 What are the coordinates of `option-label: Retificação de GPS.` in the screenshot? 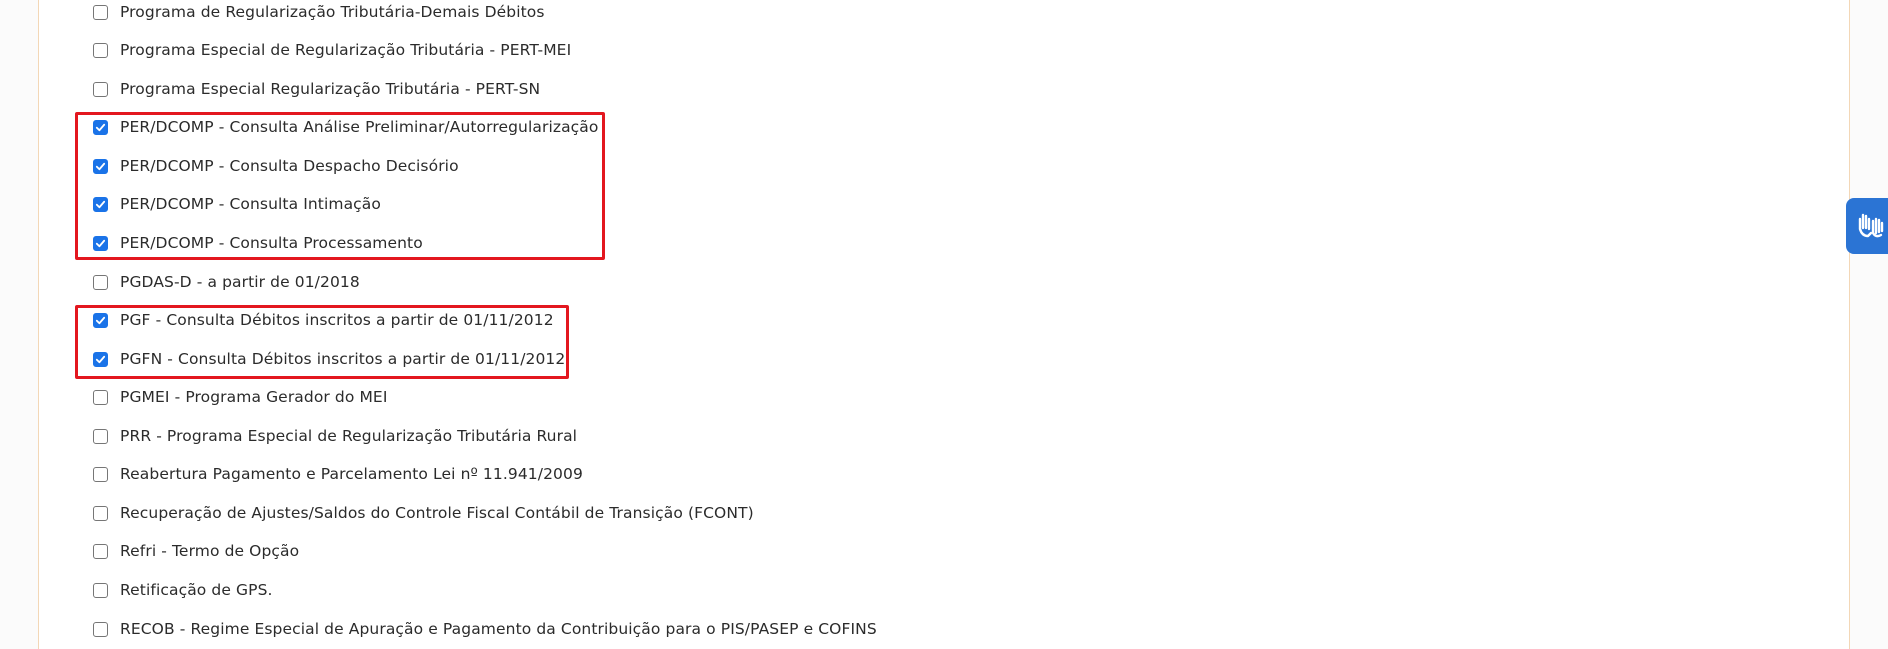 It's located at (196, 590).